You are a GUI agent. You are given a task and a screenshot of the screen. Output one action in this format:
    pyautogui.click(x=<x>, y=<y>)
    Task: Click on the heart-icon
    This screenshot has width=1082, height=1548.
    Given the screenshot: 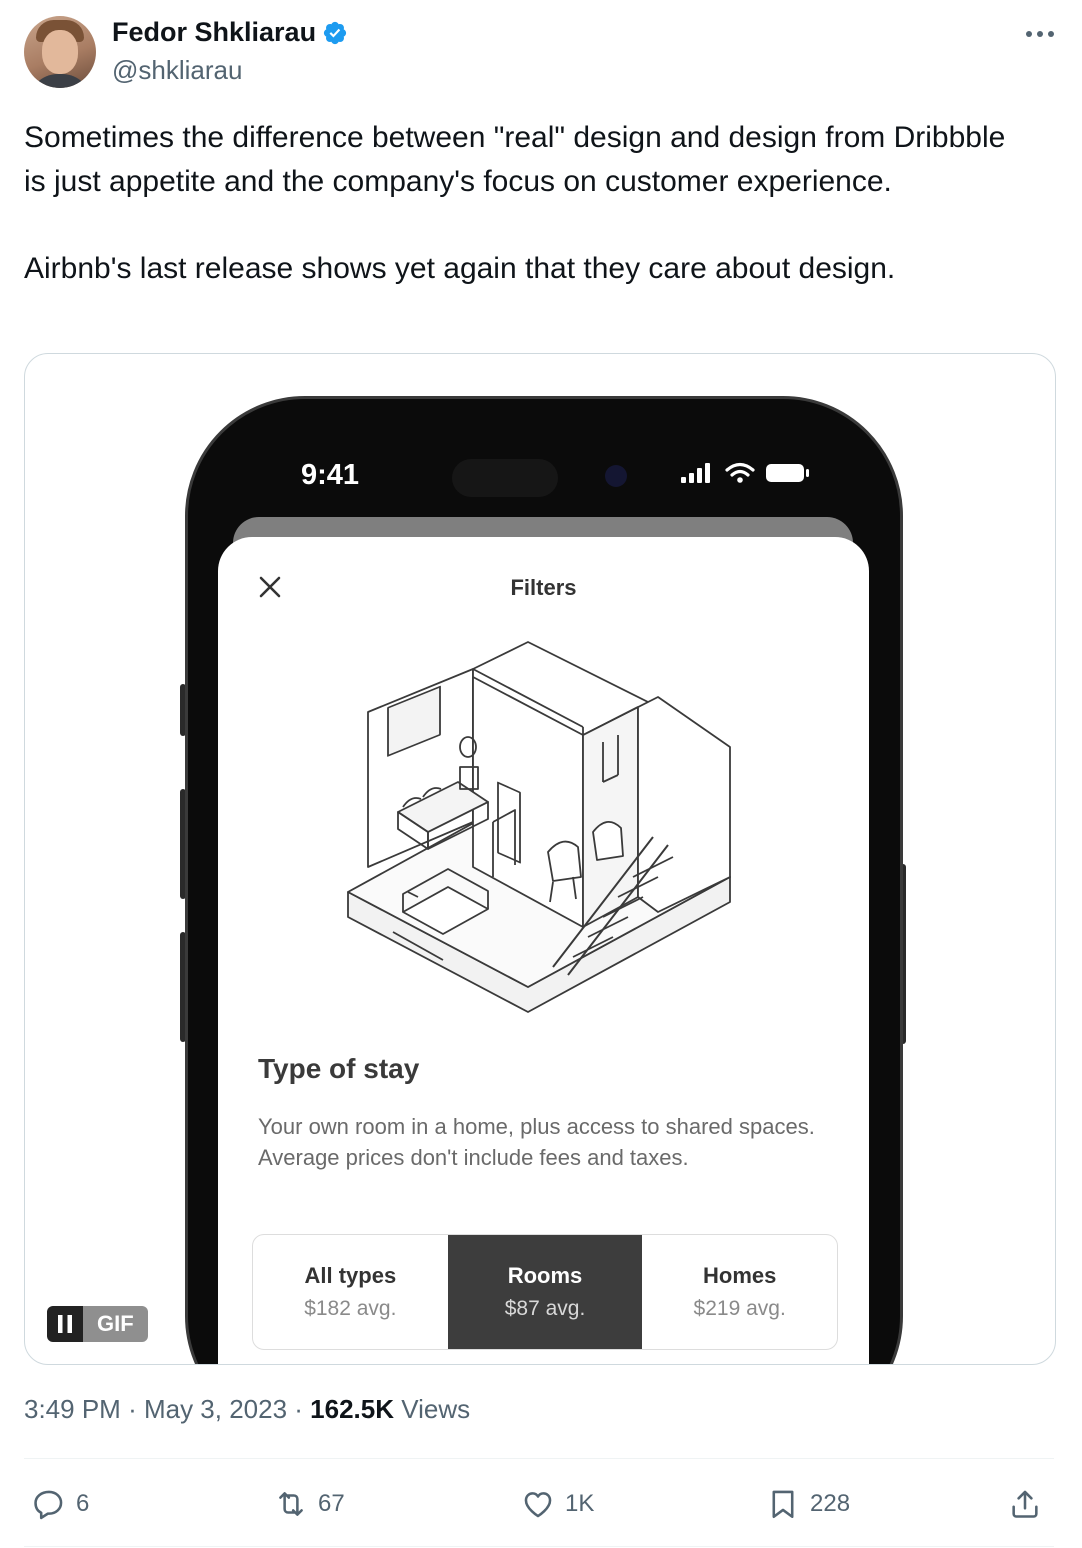 What is the action you would take?
    pyautogui.click(x=538, y=1505)
    